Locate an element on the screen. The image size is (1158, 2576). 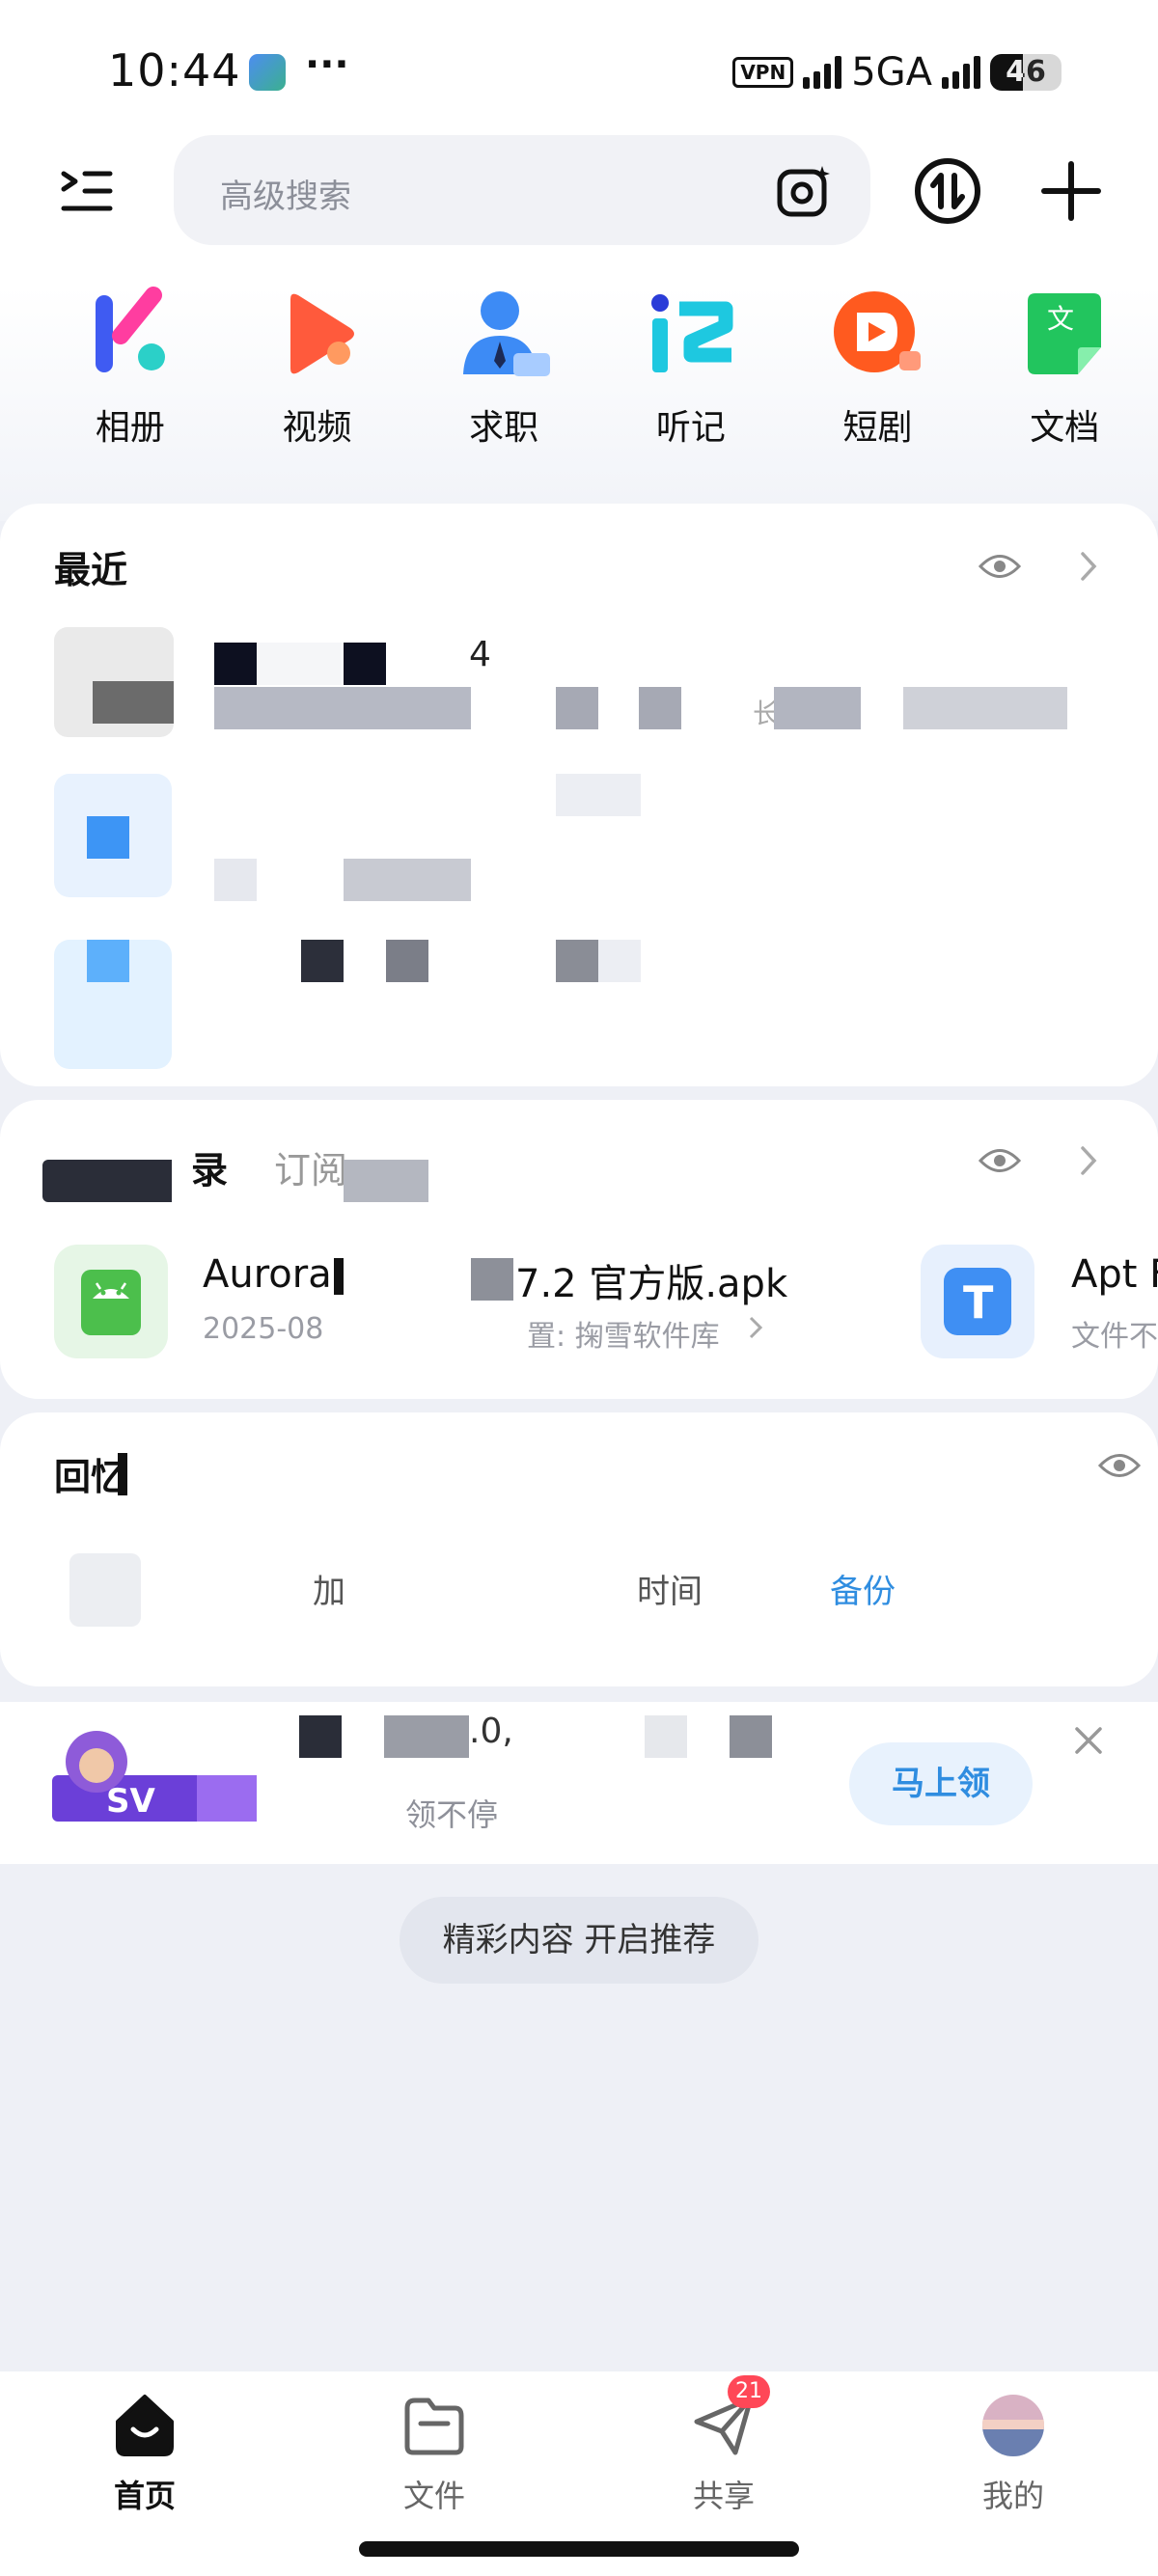
quick-app-video: 视频 is located at coordinates (317, 377).